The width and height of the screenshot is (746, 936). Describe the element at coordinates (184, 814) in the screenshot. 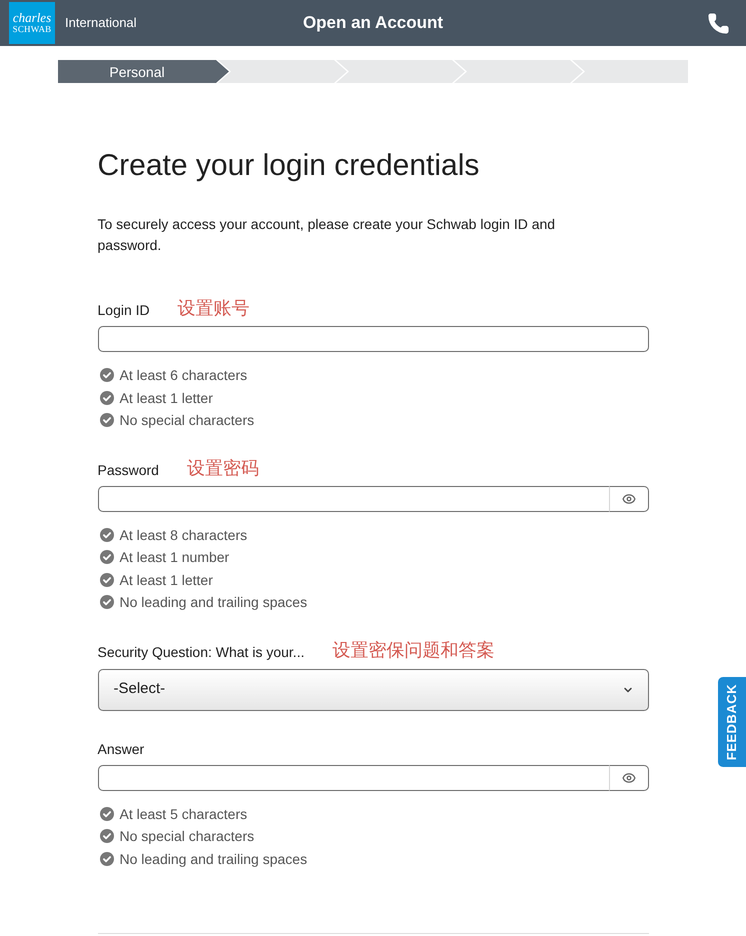

I see `requirement-text: At least 5 characters` at that location.